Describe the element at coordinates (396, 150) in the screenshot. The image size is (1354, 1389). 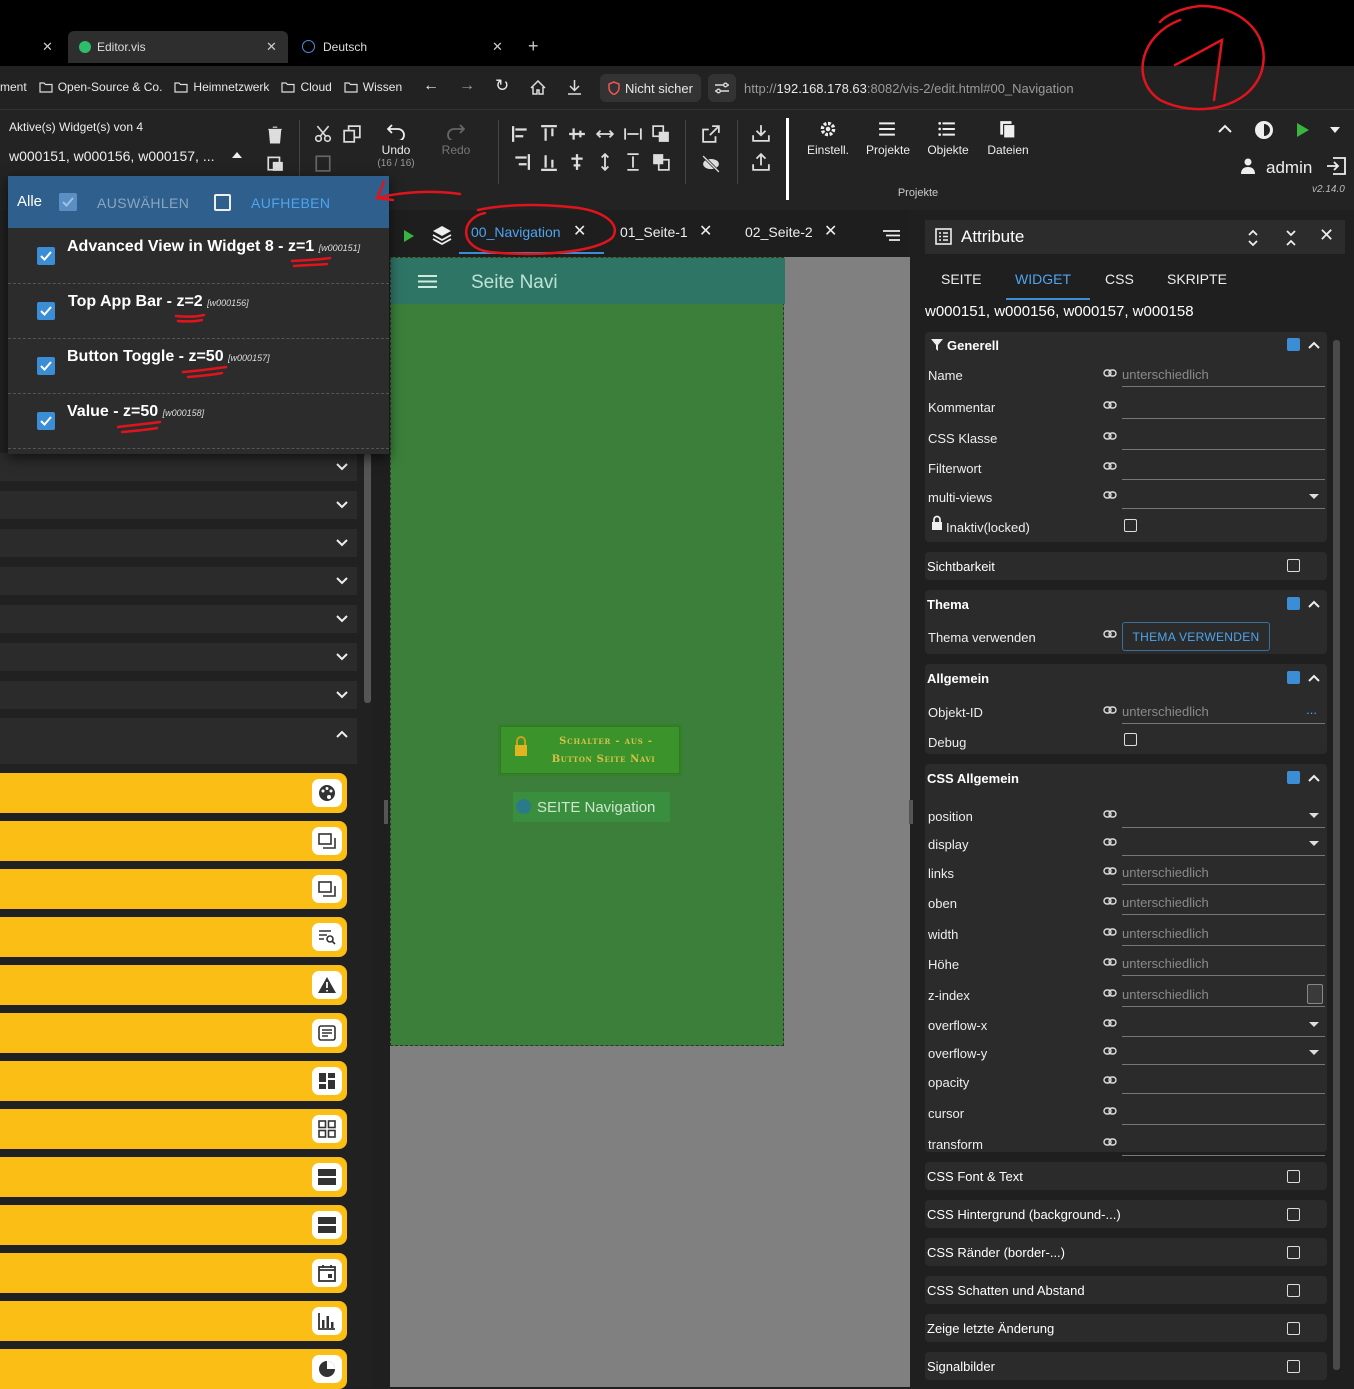
I see `undo-label: Undo` at that location.